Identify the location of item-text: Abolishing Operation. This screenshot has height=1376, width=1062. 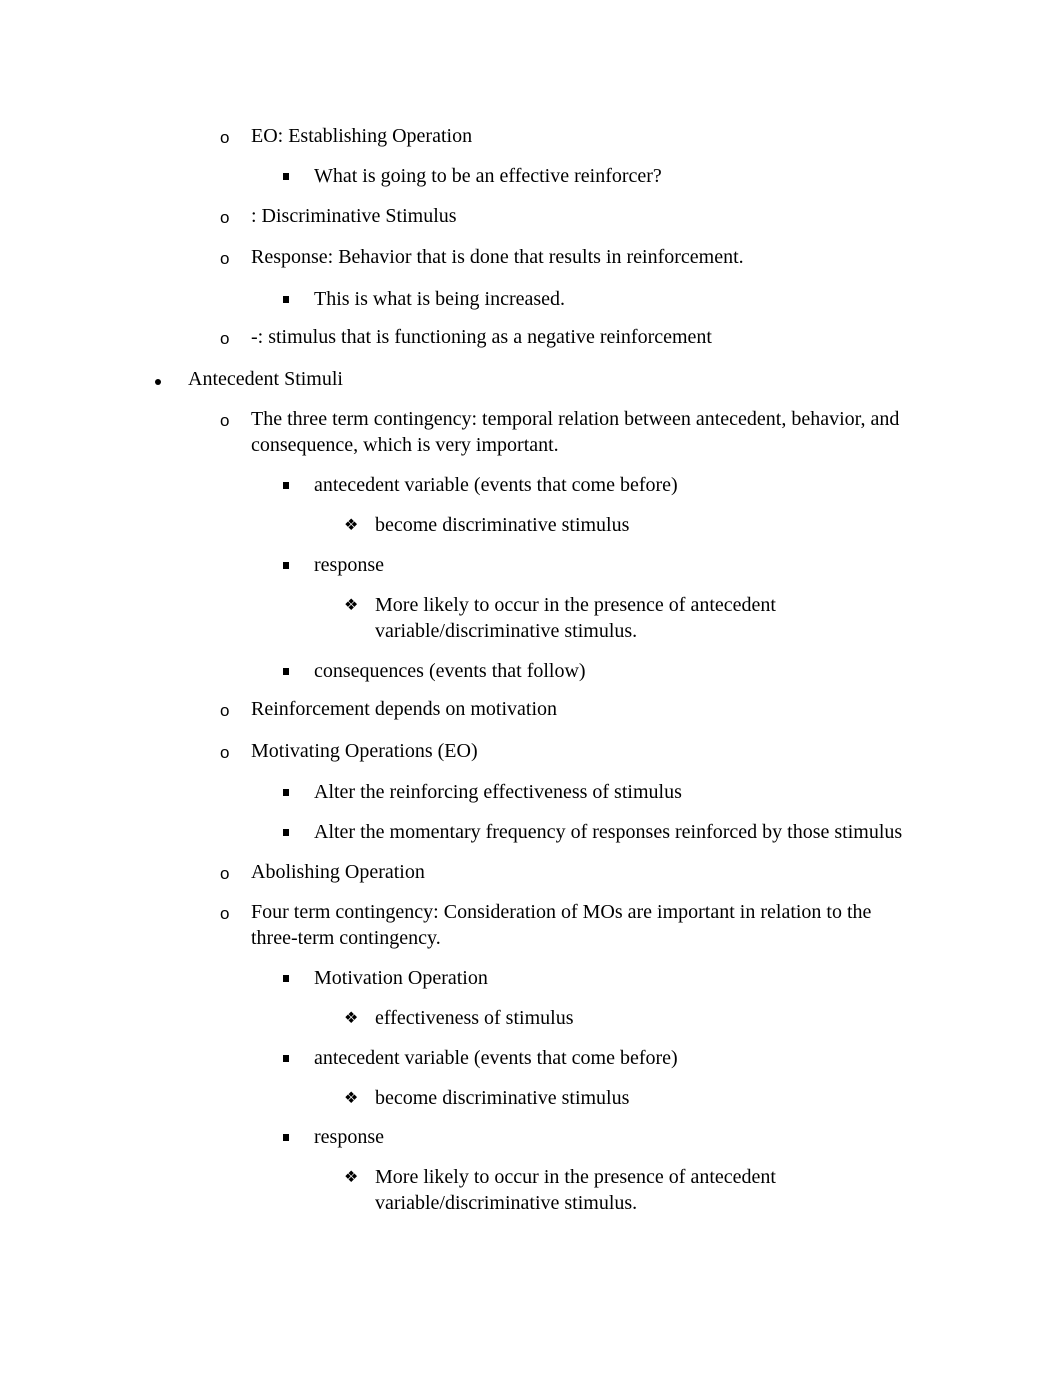
(338, 872).